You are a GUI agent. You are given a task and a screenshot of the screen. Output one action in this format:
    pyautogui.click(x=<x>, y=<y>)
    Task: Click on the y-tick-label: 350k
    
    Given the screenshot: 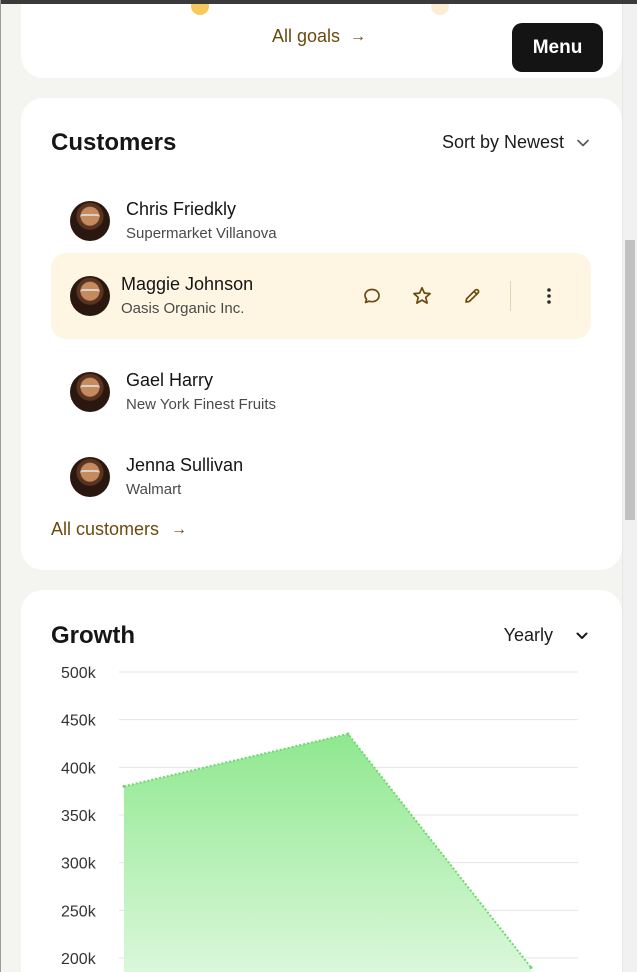 What is the action you would take?
    pyautogui.click(x=79, y=816)
    